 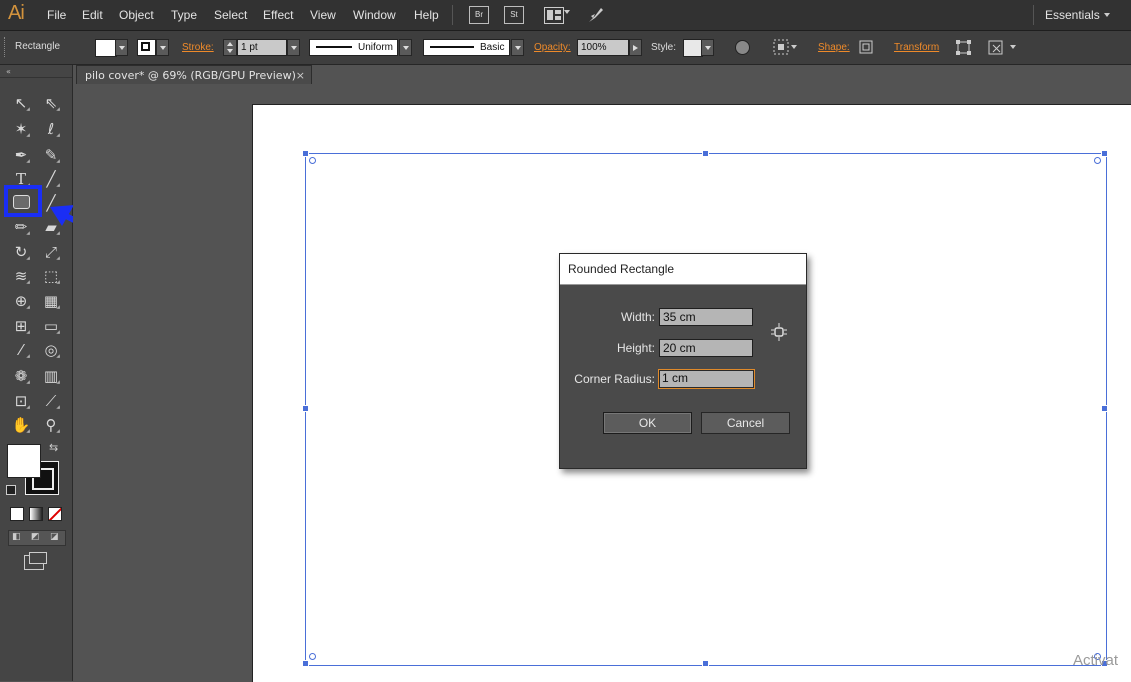 I want to click on bridge-button: Br, so click(x=479, y=15).